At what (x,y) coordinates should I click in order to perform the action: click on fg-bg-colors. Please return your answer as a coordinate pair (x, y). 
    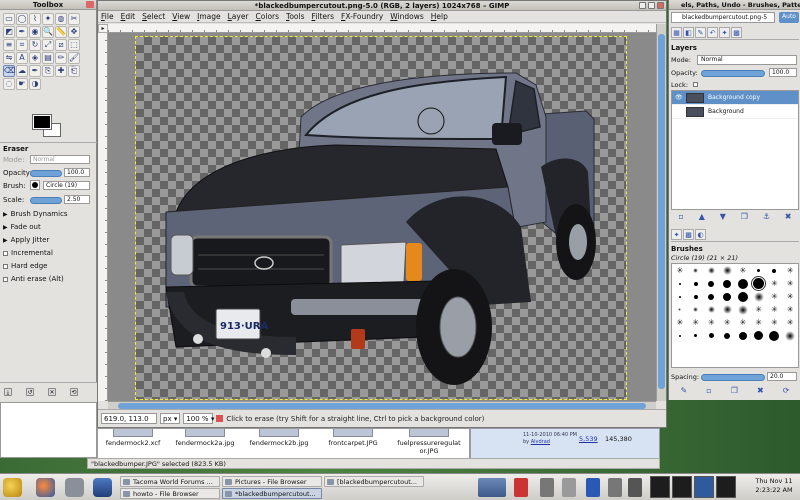
    Looking at the image, I should click on (47, 126).